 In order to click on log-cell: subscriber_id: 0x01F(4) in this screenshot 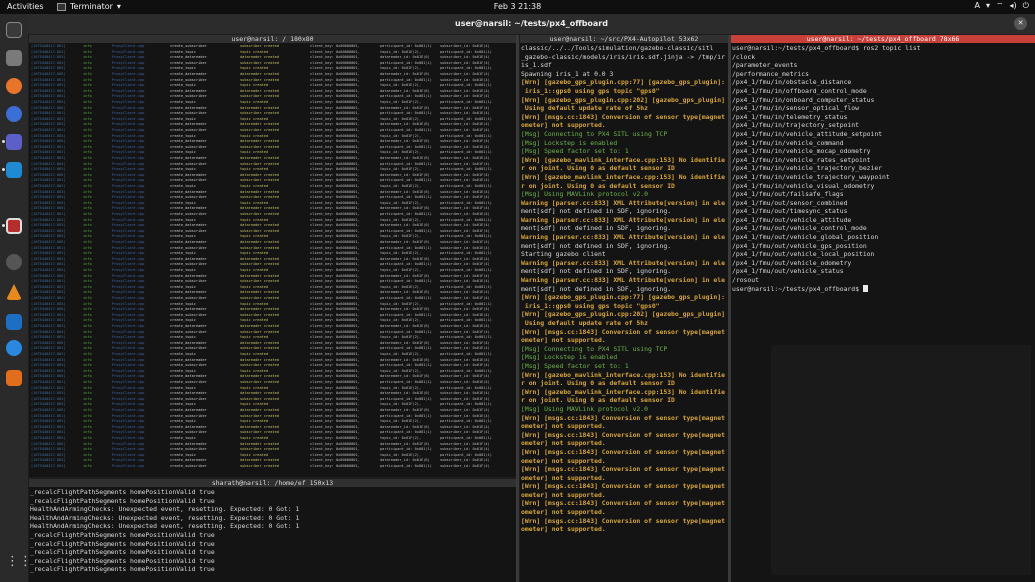, I will do `click(465, 466)`.